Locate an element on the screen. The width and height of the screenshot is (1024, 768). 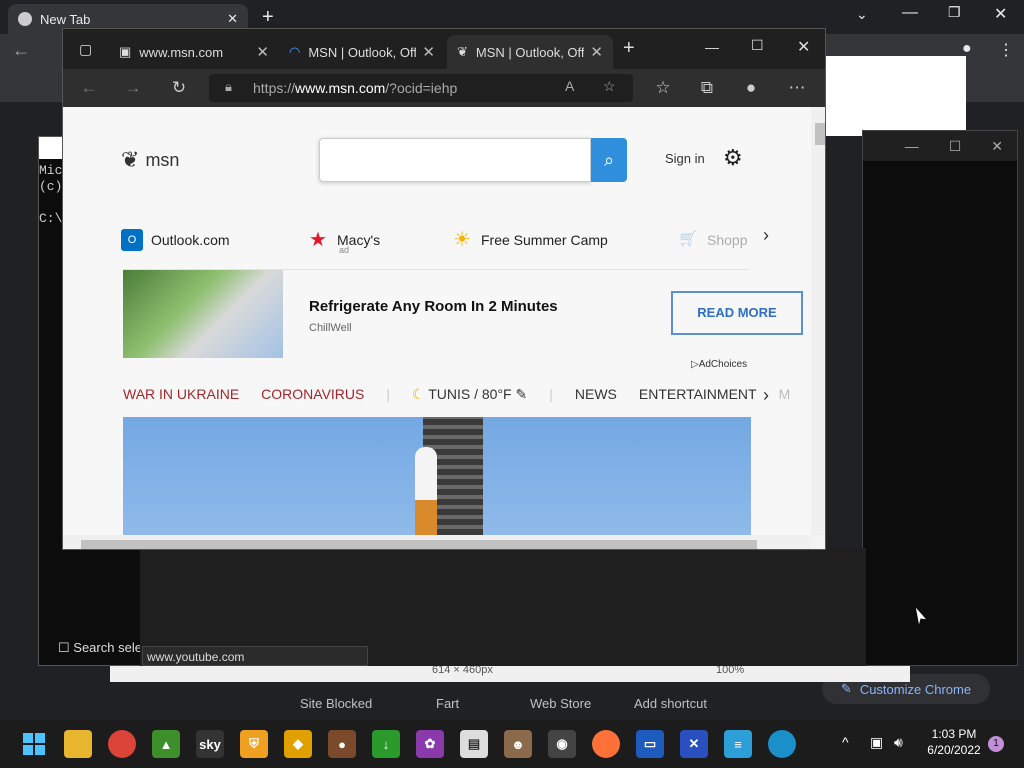
horizontal-scrollbar is located at coordinates (437, 542).